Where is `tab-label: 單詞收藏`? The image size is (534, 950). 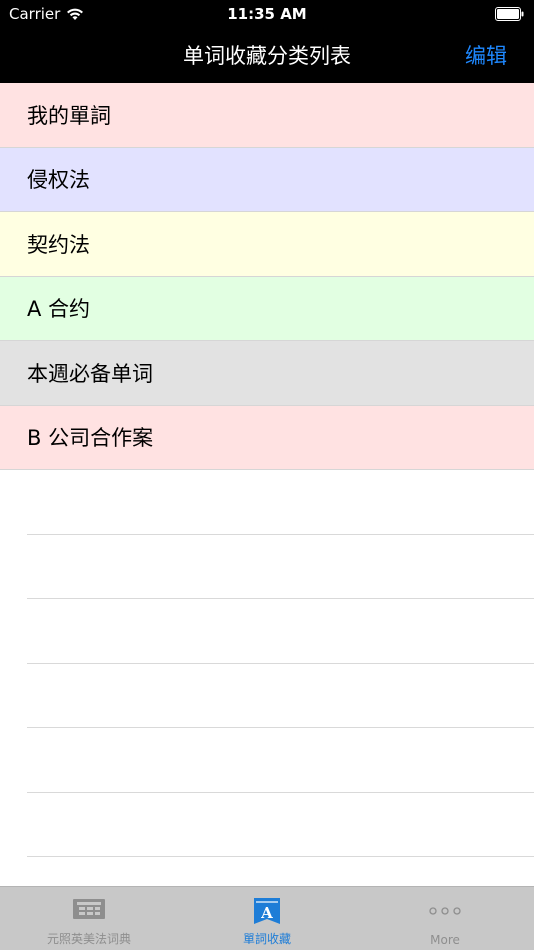 tab-label: 單詞收藏 is located at coordinates (266, 939).